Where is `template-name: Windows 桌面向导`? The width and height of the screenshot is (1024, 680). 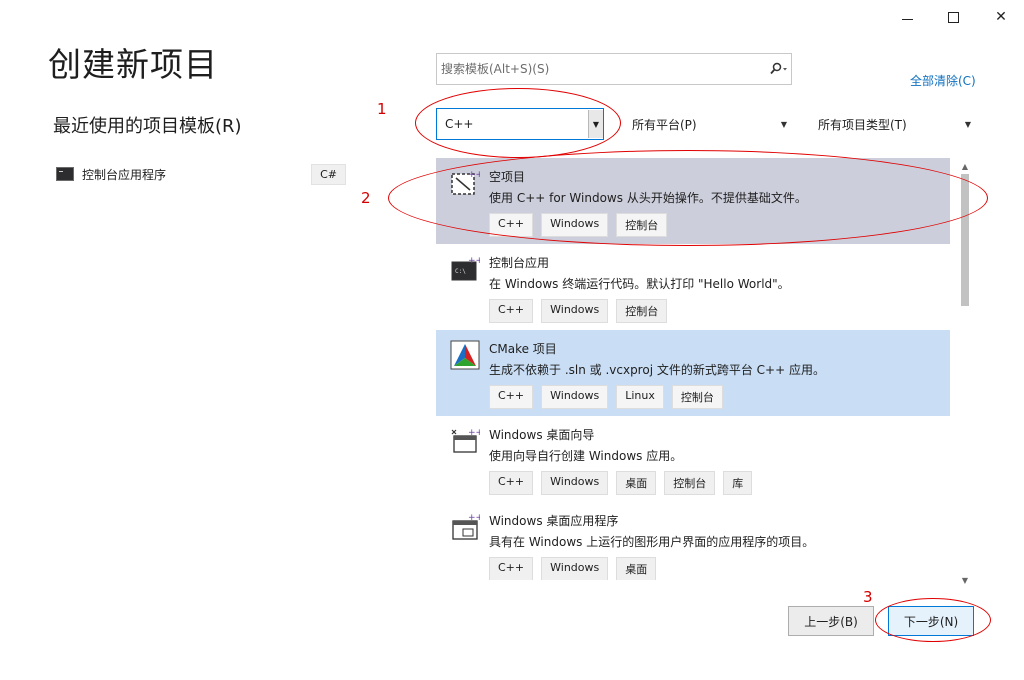 template-name: Windows 桌面向导 is located at coordinates (542, 435).